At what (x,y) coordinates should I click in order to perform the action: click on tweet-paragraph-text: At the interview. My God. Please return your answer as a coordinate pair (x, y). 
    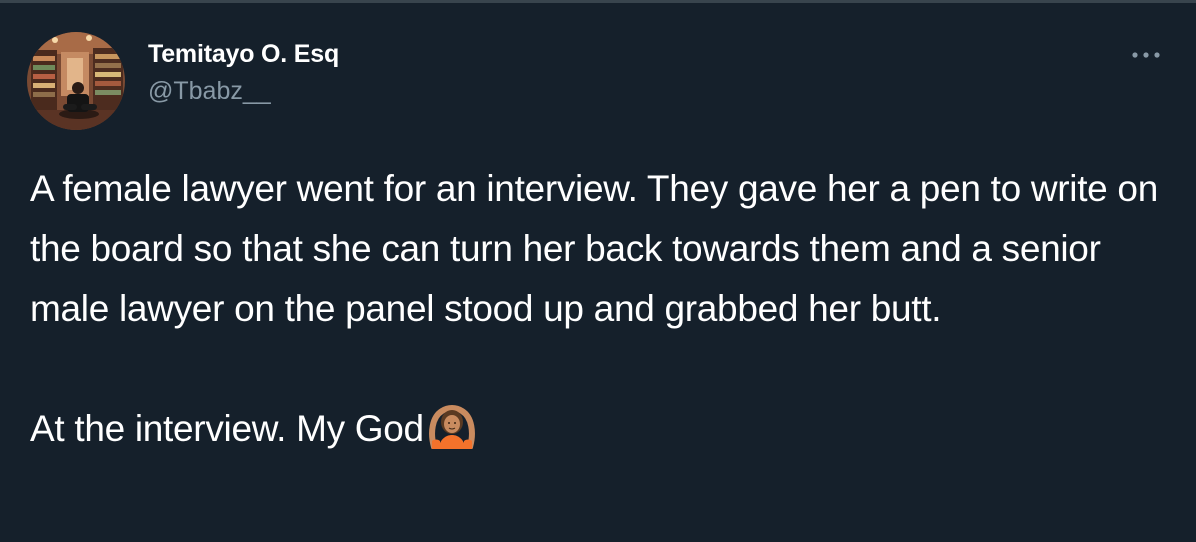
    Looking at the image, I should click on (227, 428).